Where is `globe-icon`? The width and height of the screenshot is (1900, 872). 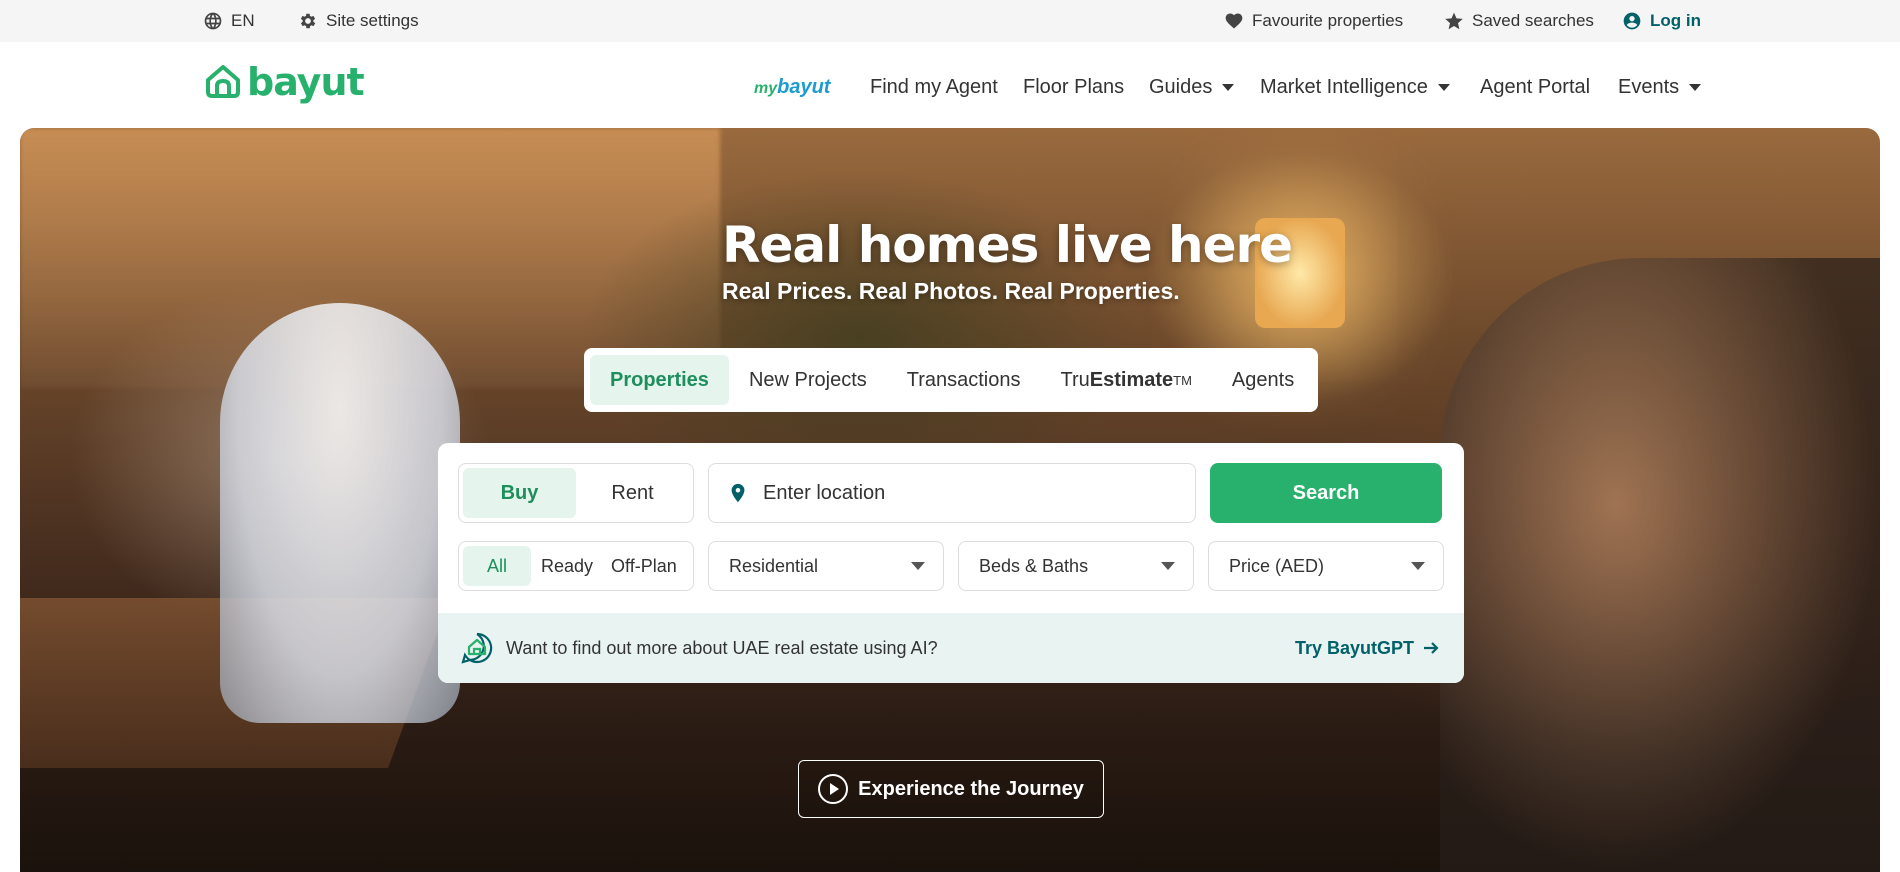
globe-icon is located at coordinates (213, 21).